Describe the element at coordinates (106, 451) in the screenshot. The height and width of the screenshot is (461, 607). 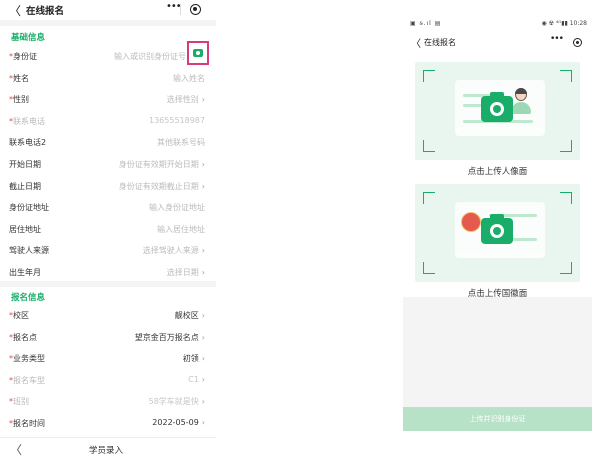
I see `bottom-title: 学员录入` at that location.